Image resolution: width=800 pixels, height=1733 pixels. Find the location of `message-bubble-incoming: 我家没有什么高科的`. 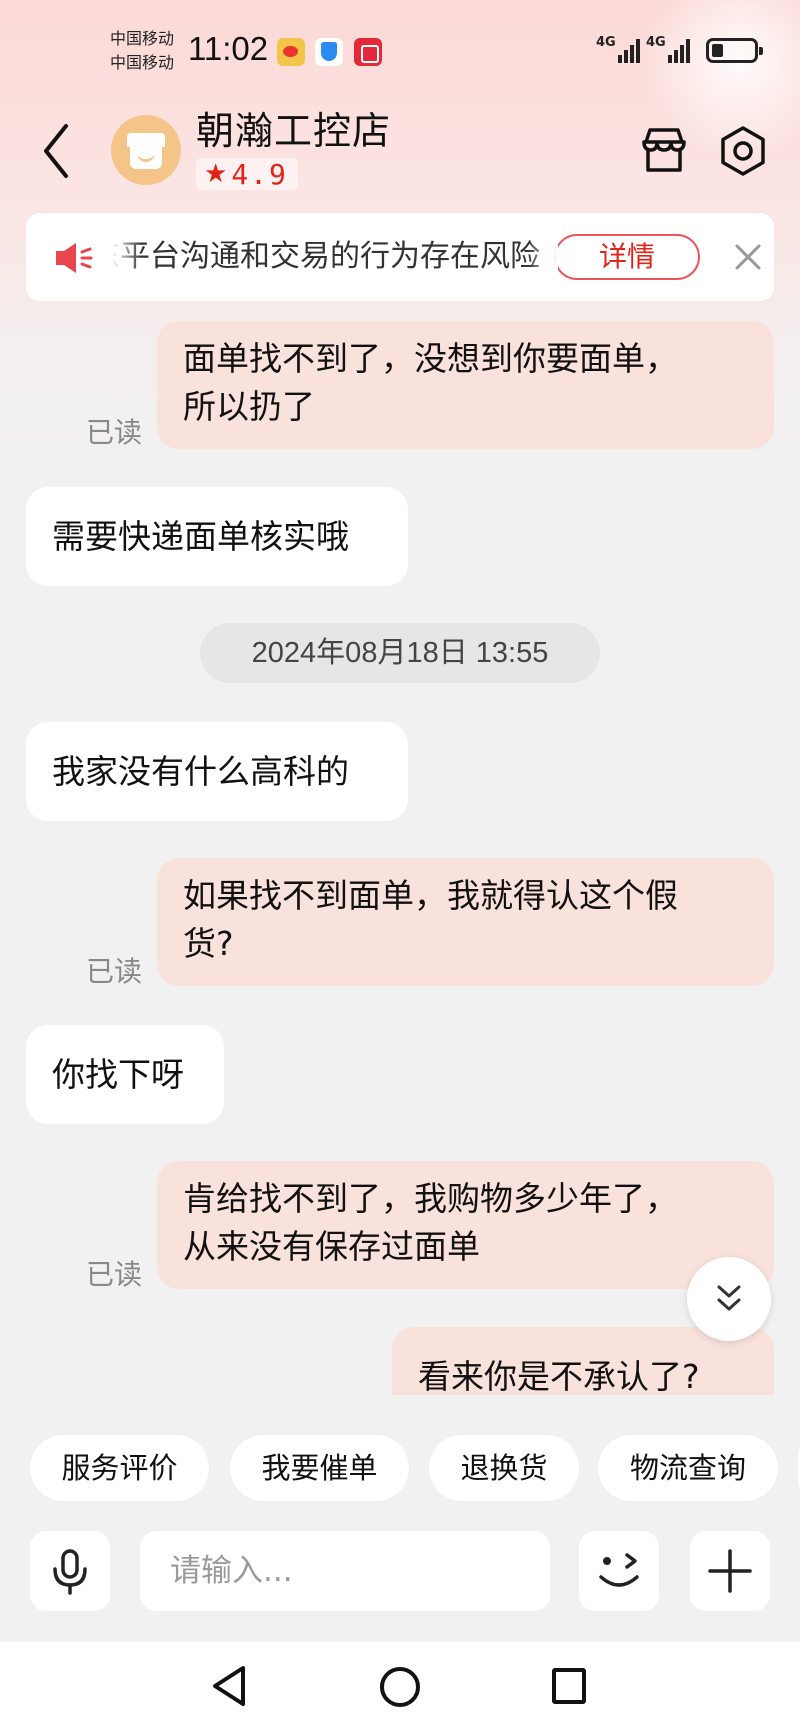

message-bubble-incoming: 我家没有什么高科的 is located at coordinates (217, 771).